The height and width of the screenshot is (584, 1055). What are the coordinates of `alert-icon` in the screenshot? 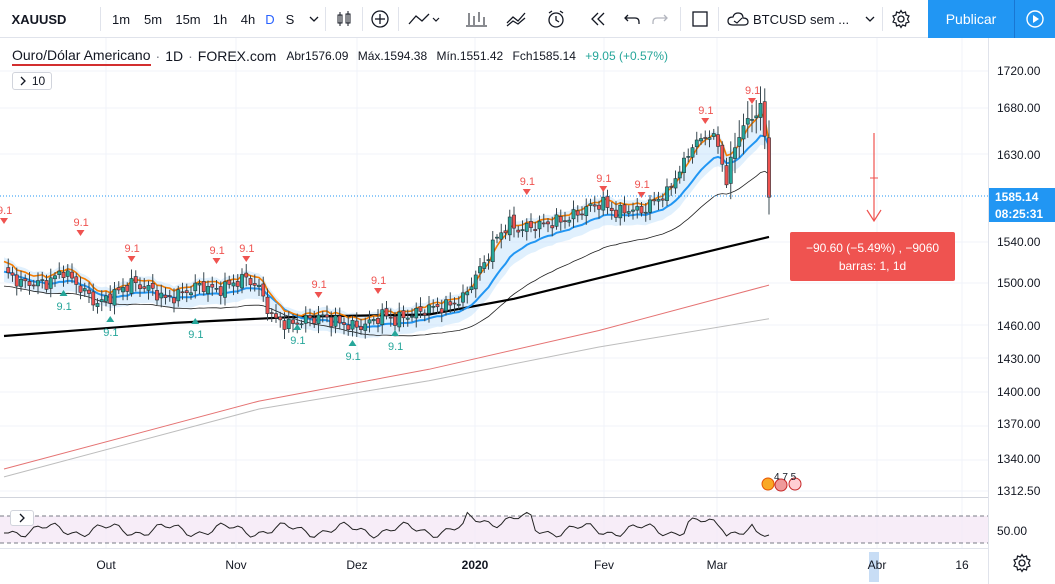 It's located at (556, 19).